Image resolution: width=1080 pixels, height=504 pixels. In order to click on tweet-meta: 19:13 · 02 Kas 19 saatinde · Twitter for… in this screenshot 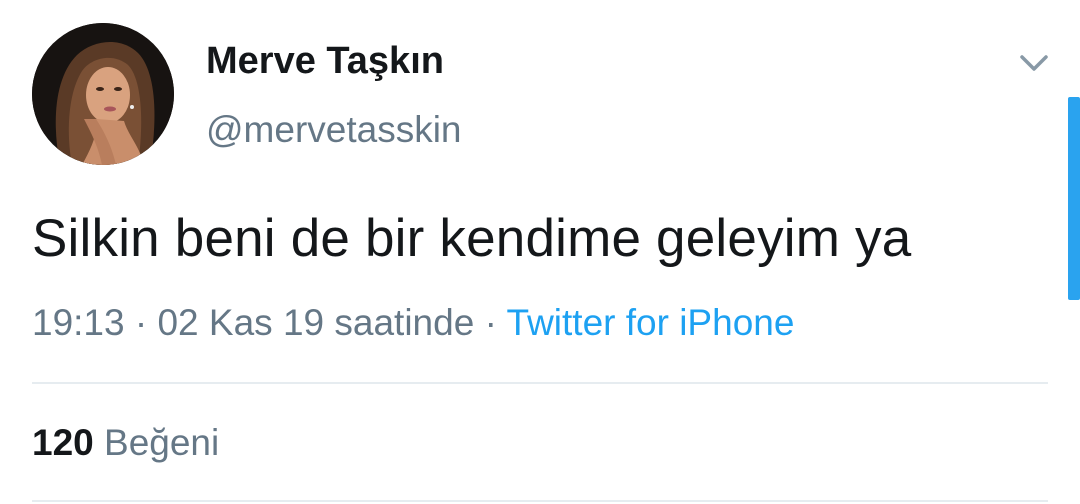, I will do `click(413, 323)`.